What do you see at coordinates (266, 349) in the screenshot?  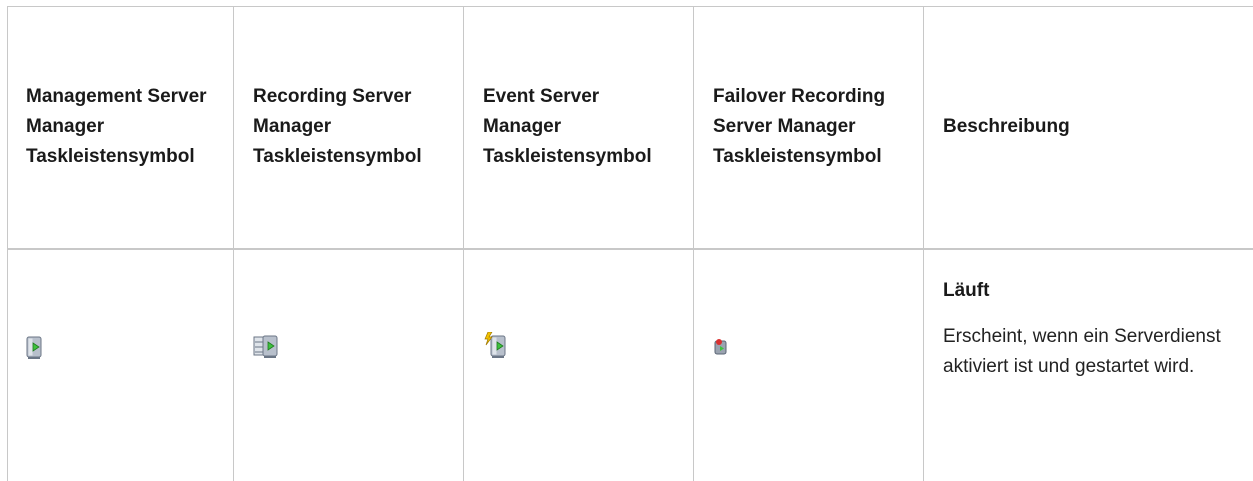 I see `recording-server-running-icon` at bounding box center [266, 349].